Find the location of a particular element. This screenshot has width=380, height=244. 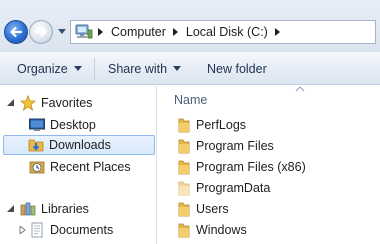

nav-item-documents: Documents is located at coordinates (65, 230).